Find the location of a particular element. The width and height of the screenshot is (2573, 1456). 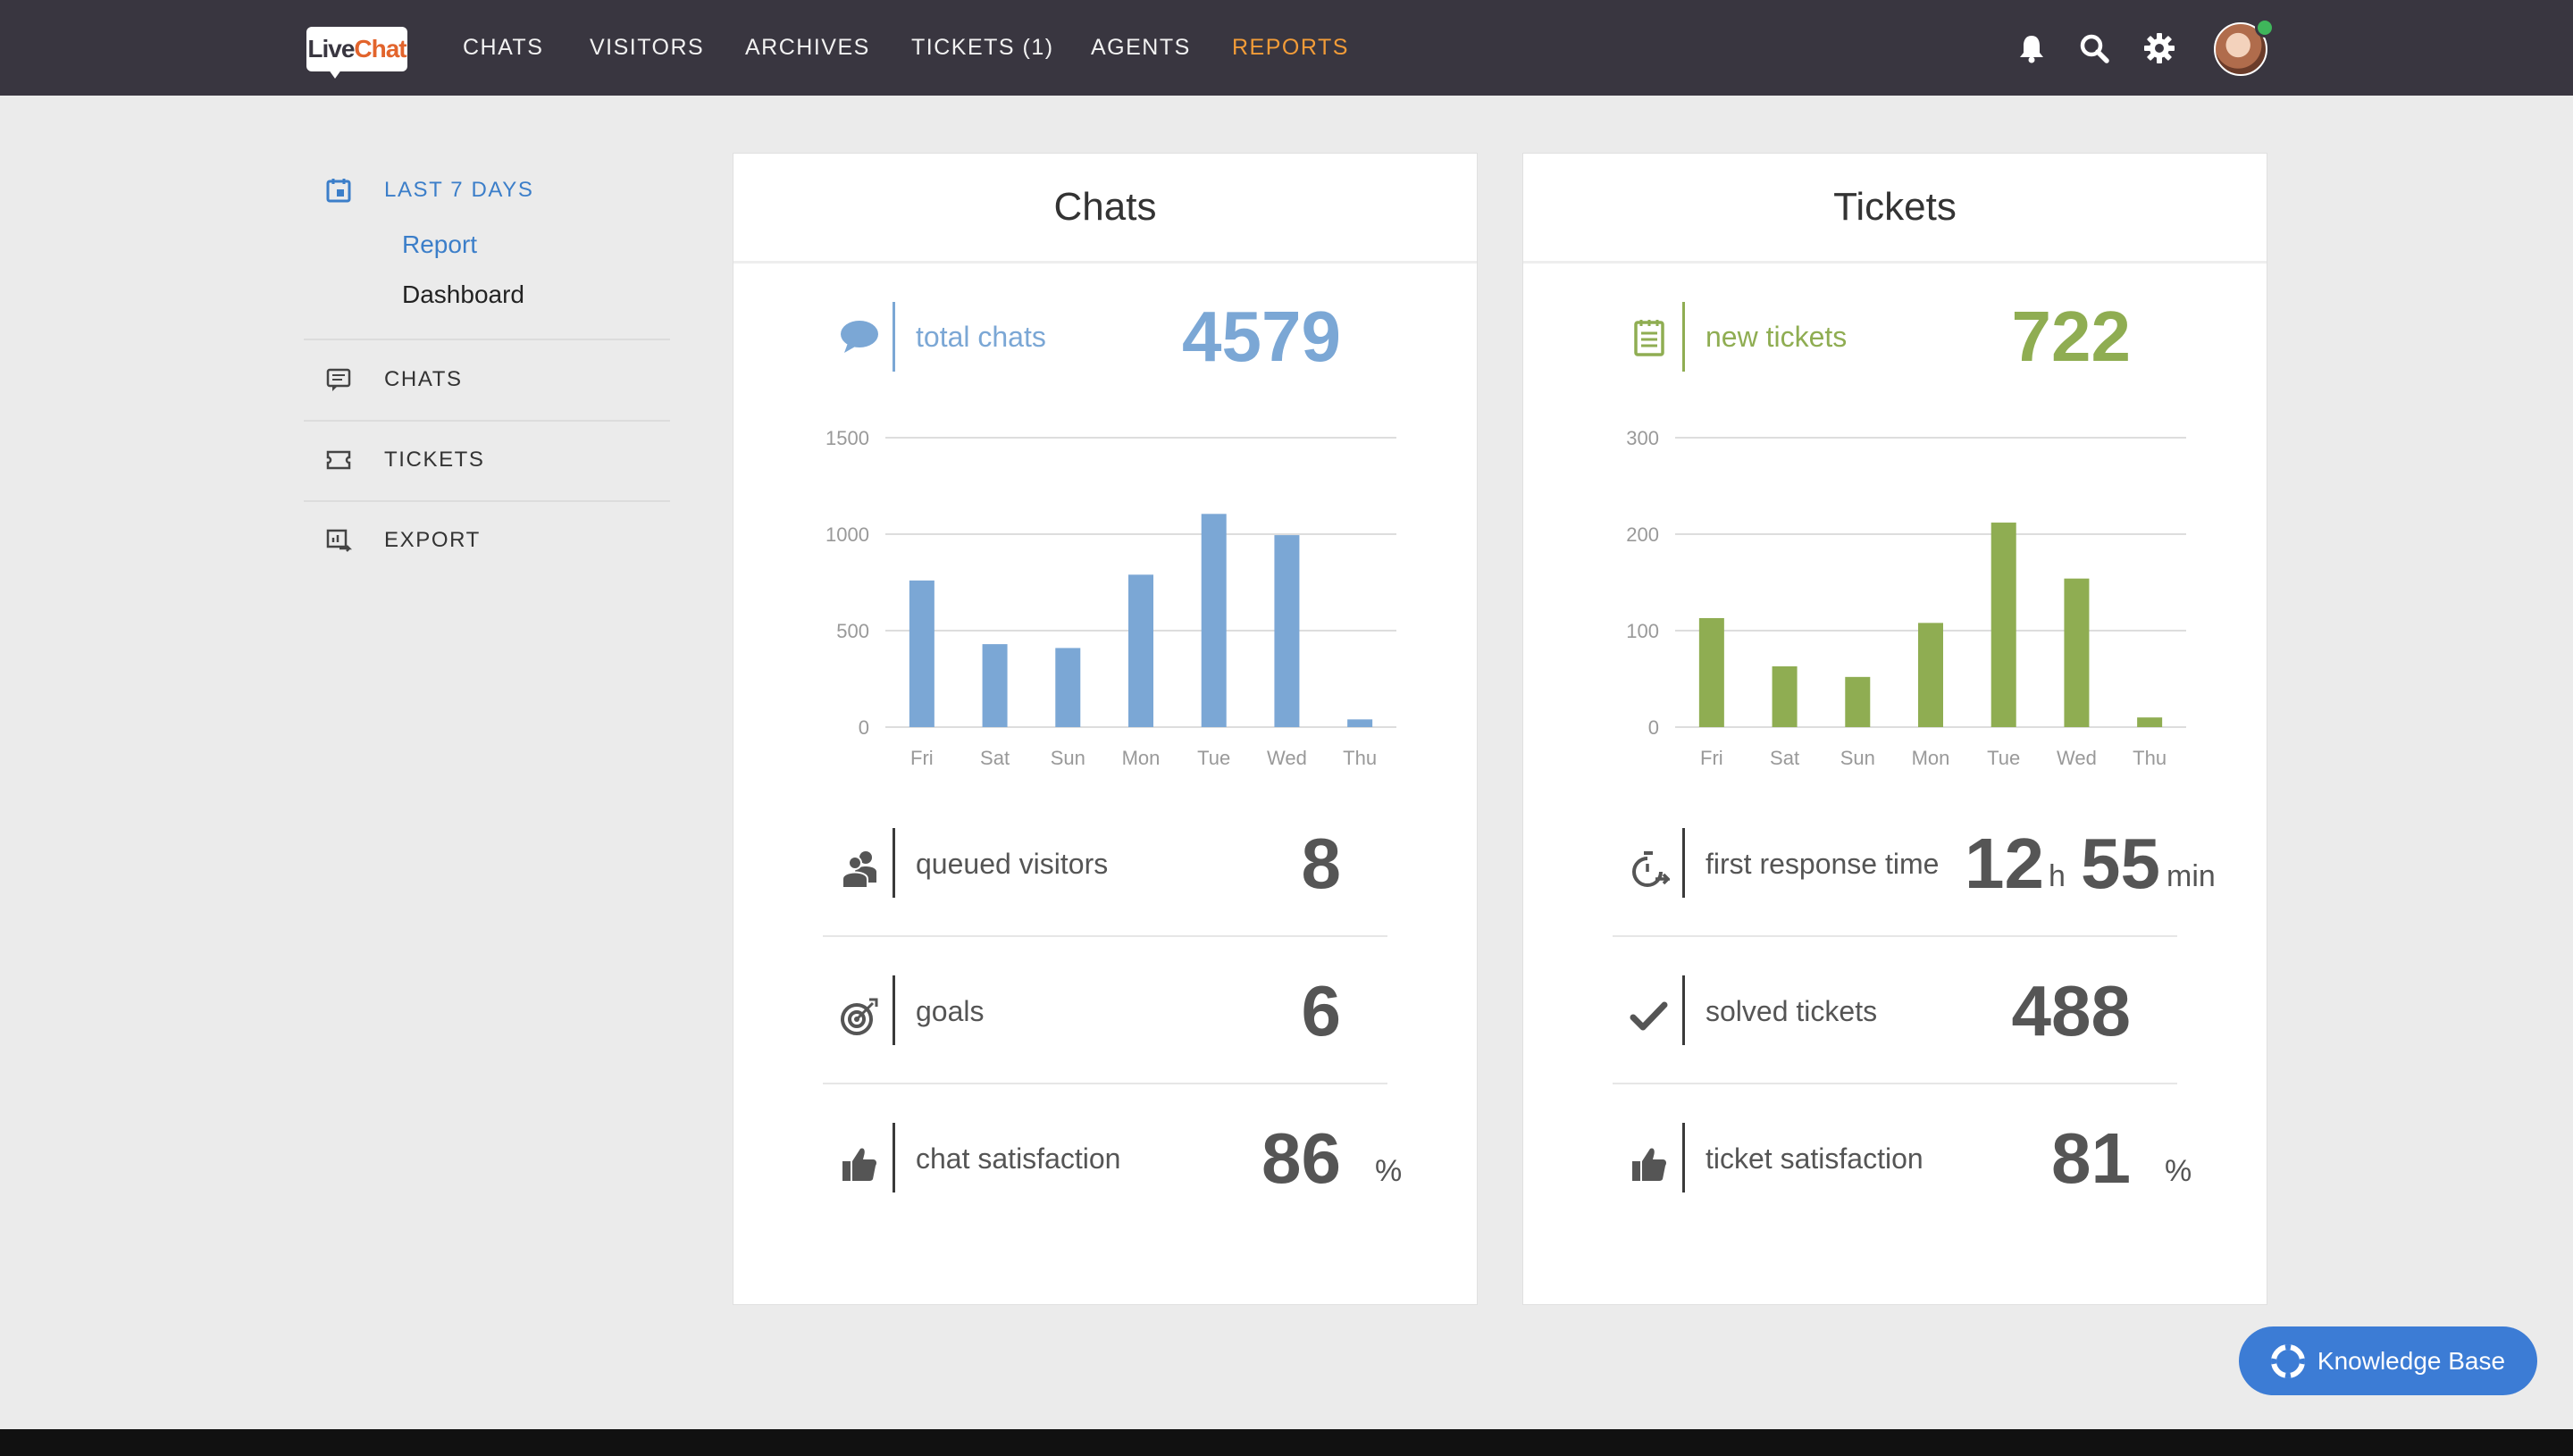

tickets-bar-fri is located at coordinates (1711, 672).